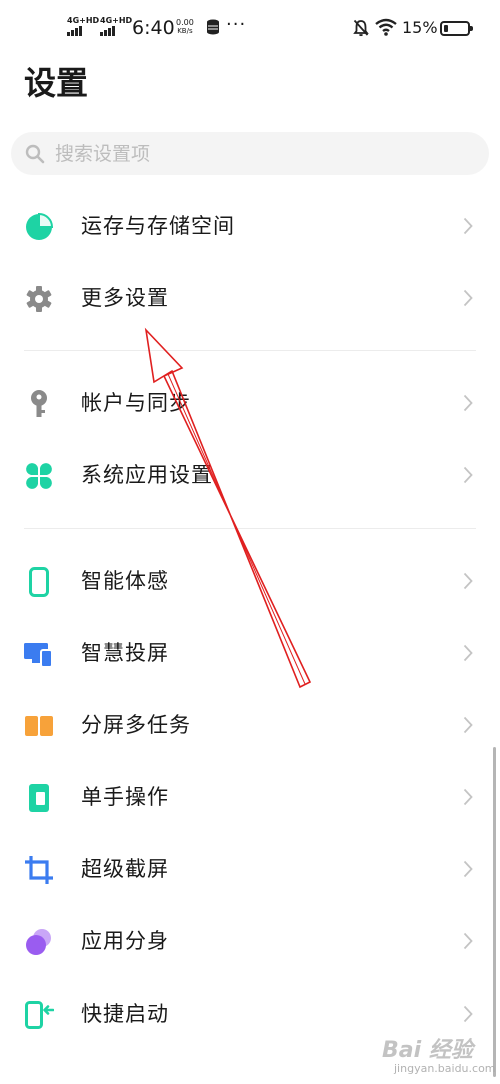 The image size is (500, 1084). Describe the element at coordinates (386, 27) in the screenshot. I see `wifi-icon` at that location.